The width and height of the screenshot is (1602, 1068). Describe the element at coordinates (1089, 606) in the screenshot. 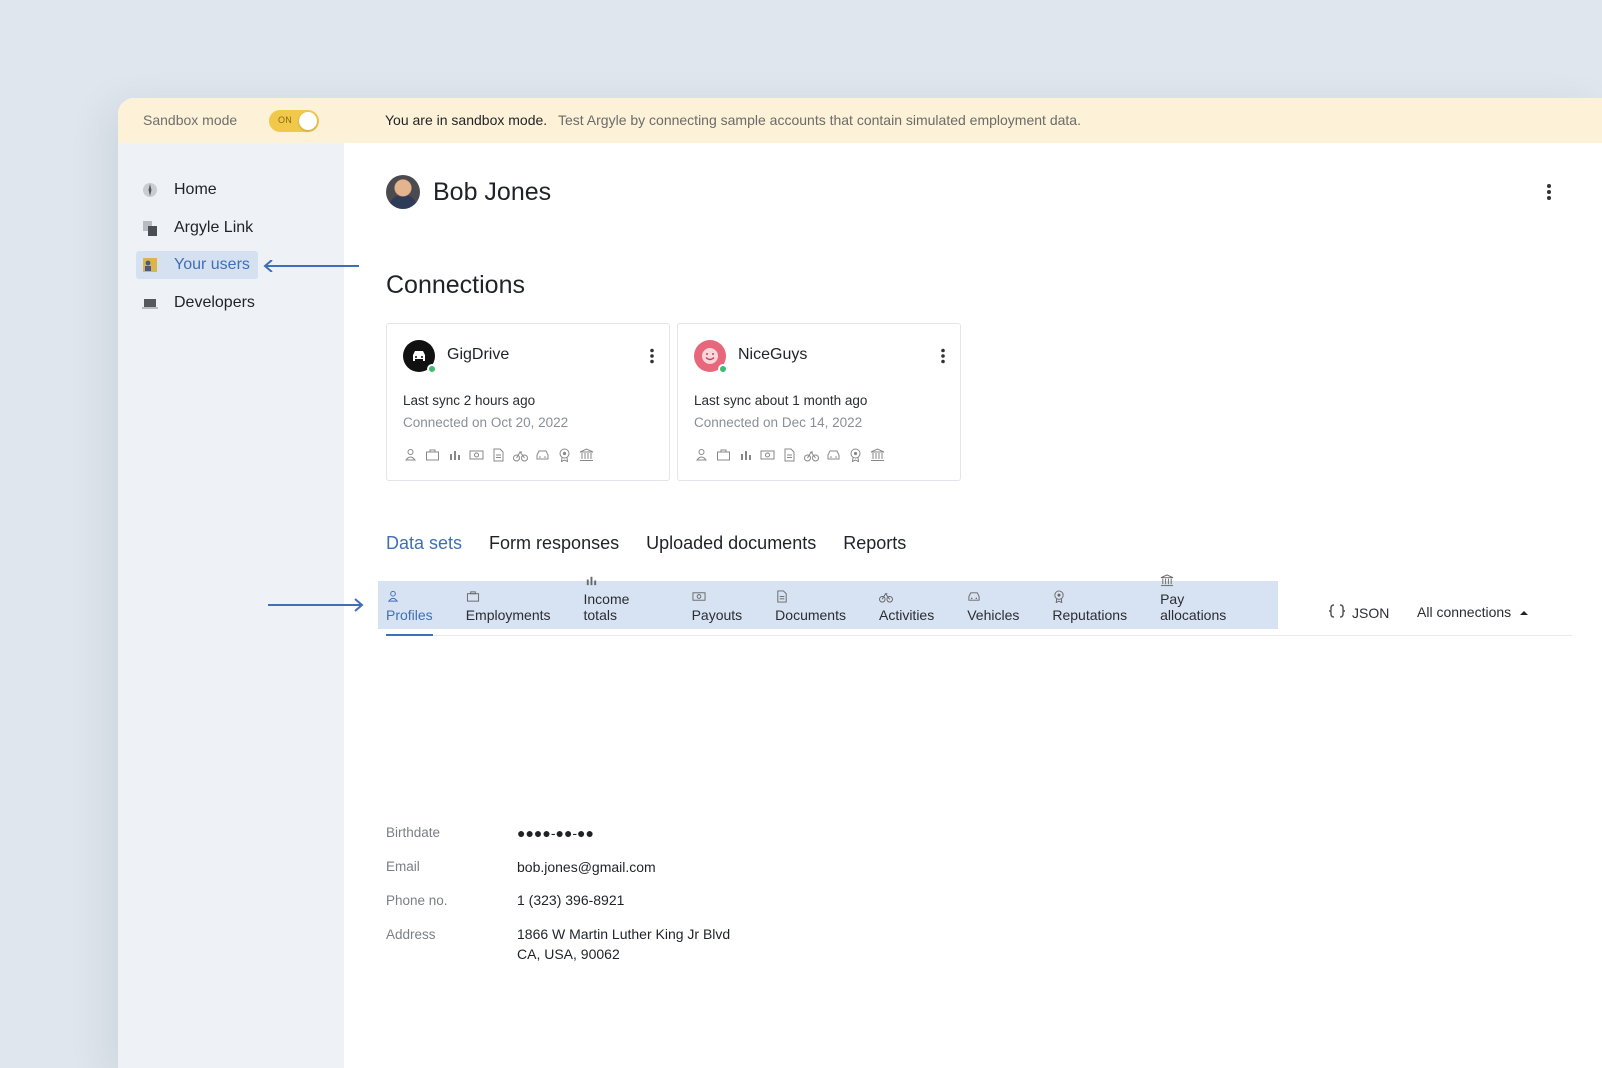

I see `subtab-reputations: Reputations` at that location.